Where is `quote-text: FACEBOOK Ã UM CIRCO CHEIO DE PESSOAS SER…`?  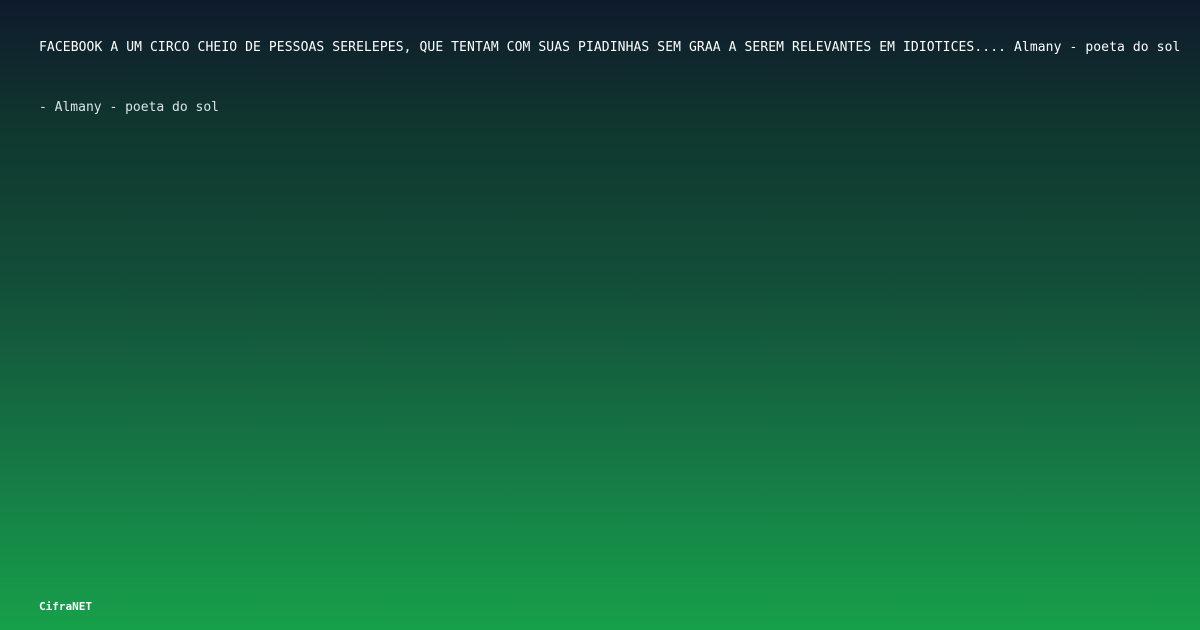
quote-text: FACEBOOK Ã UM CIRCO CHEIO DE PESSOAS SER… is located at coordinates (610, 47).